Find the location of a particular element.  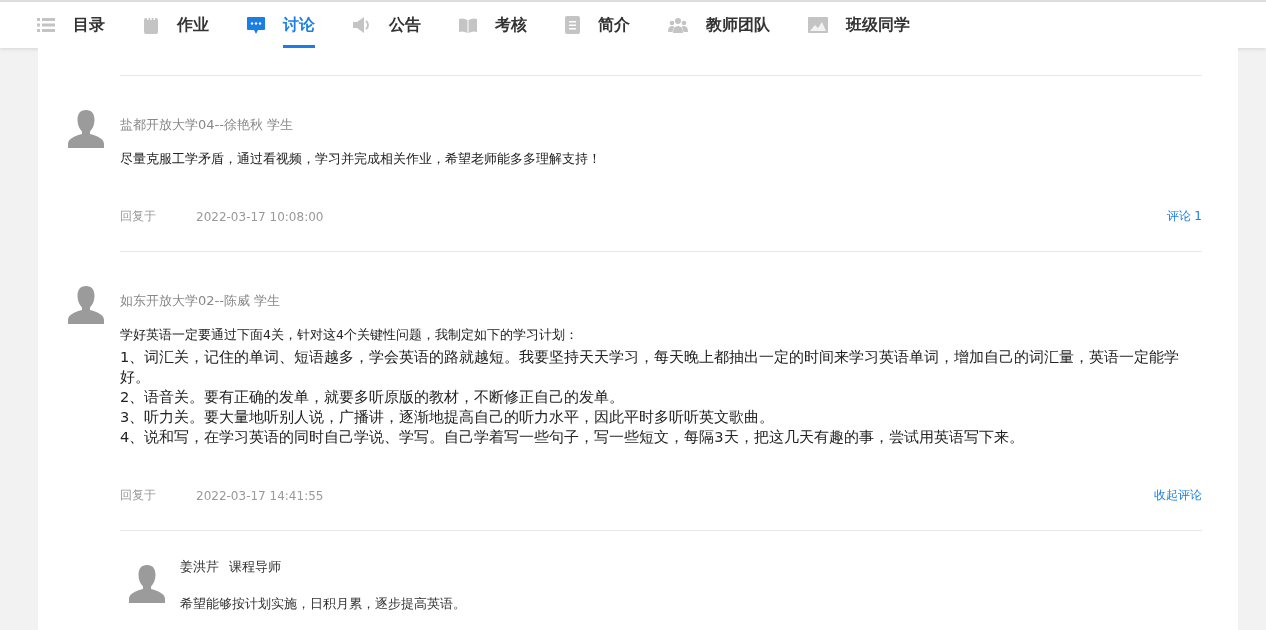

nav-tab: 作业 is located at coordinates (176, 25).